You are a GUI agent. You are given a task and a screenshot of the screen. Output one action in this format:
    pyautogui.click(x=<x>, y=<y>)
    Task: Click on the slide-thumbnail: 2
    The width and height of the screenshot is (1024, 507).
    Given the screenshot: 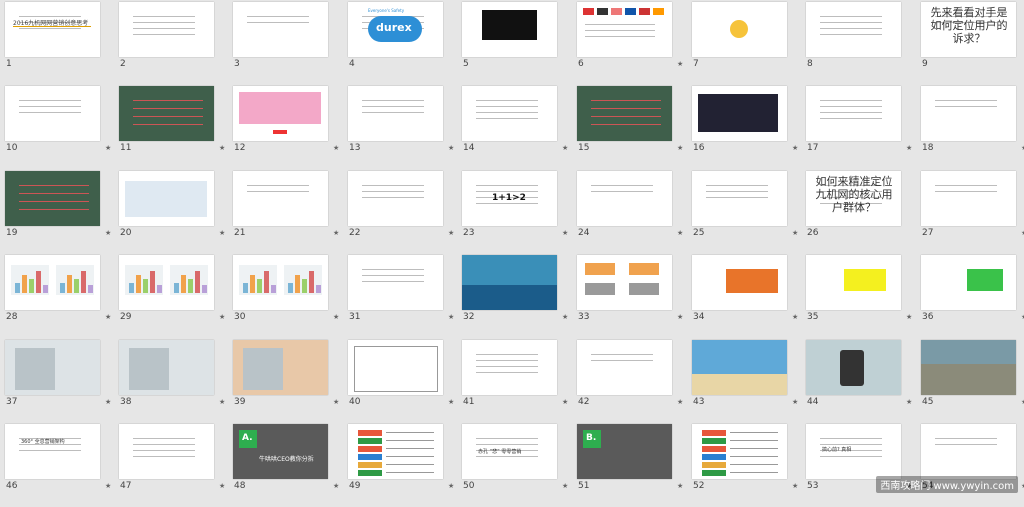 What is the action you would take?
    pyautogui.click(x=174, y=42)
    